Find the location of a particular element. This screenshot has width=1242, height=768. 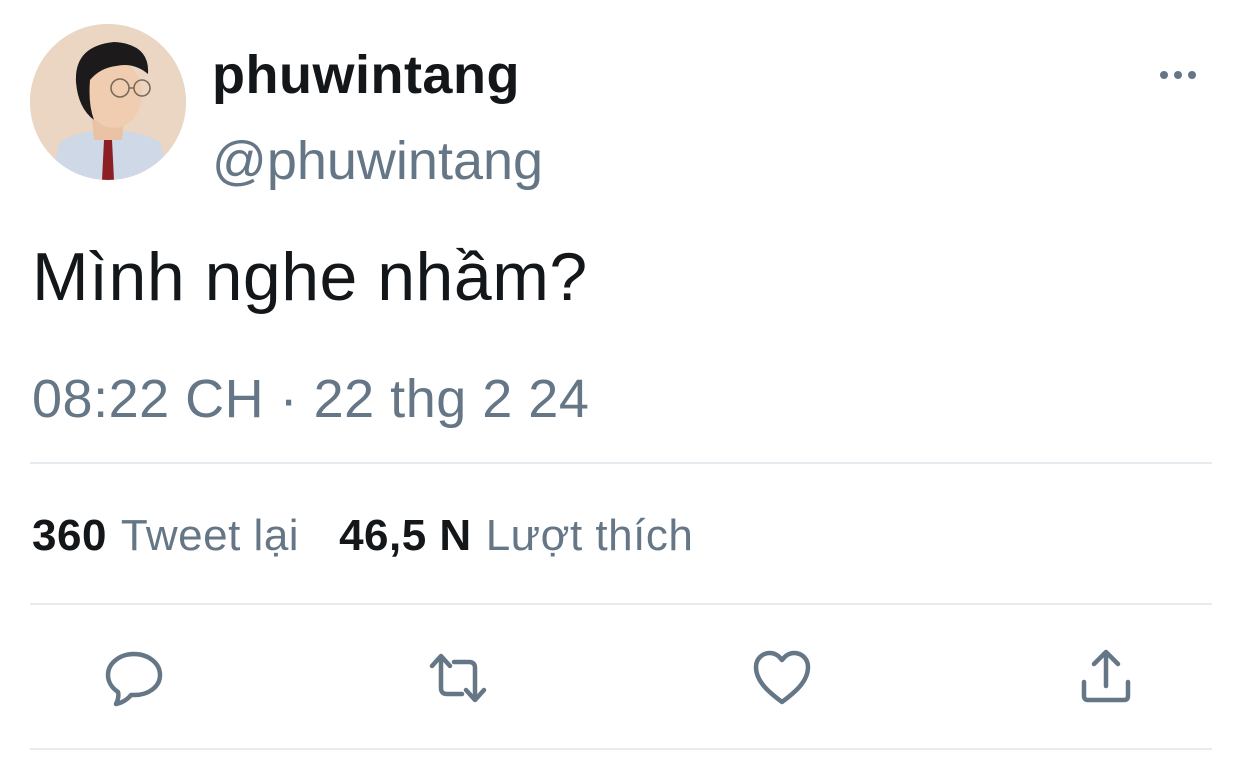

retweets-stat: 360 Tweet lại is located at coordinates (165, 535).